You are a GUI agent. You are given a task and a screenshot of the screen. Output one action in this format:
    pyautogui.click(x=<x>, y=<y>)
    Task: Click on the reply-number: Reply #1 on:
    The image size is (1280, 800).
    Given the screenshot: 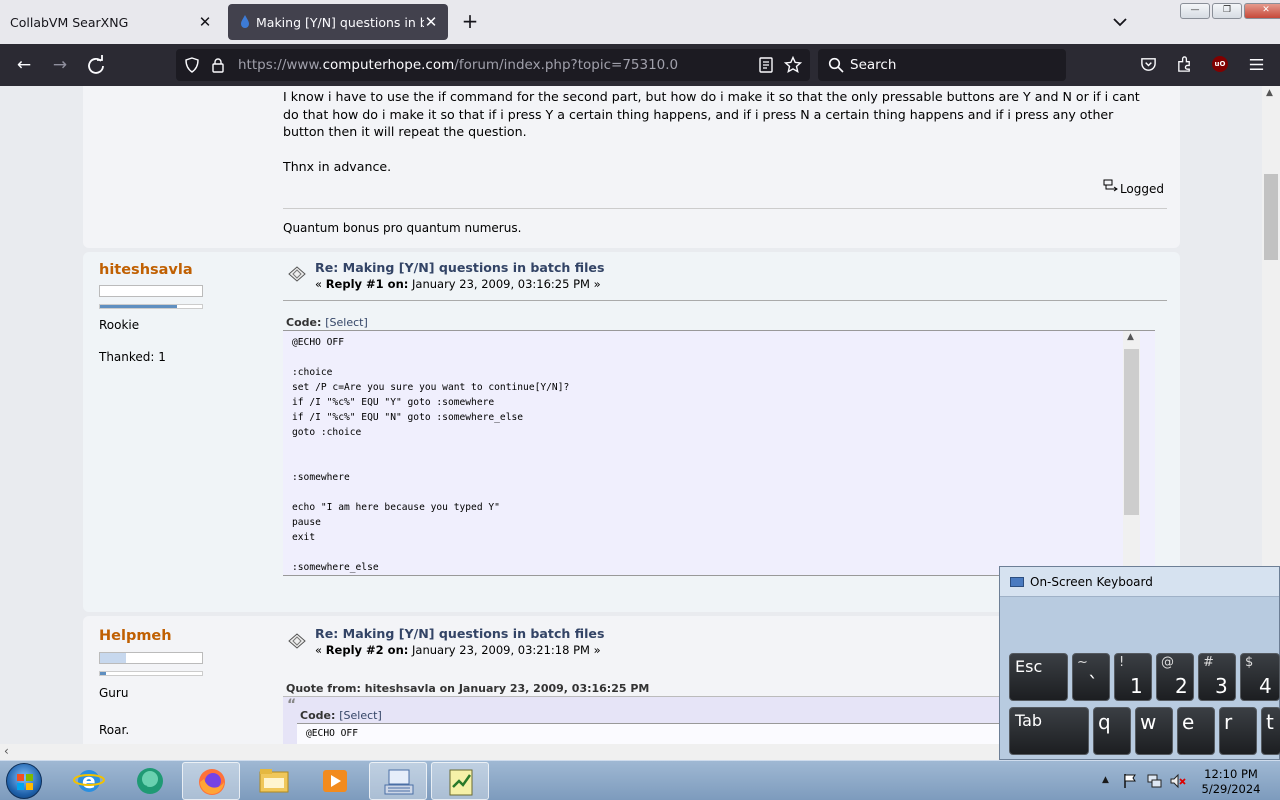 What is the action you would take?
    pyautogui.click(x=367, y=284)
    